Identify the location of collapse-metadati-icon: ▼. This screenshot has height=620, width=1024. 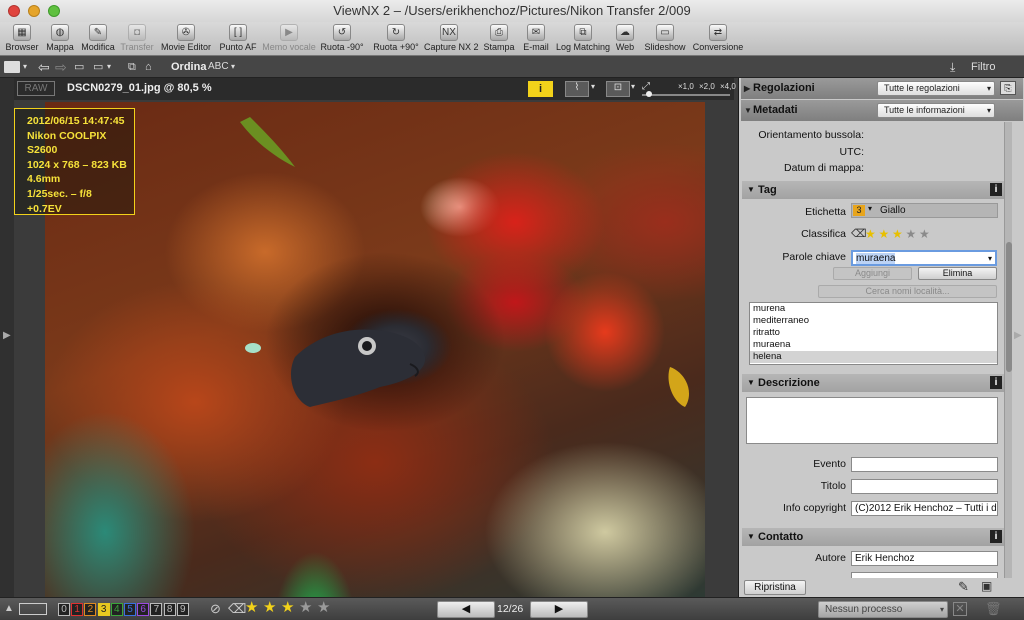
(748, 110).